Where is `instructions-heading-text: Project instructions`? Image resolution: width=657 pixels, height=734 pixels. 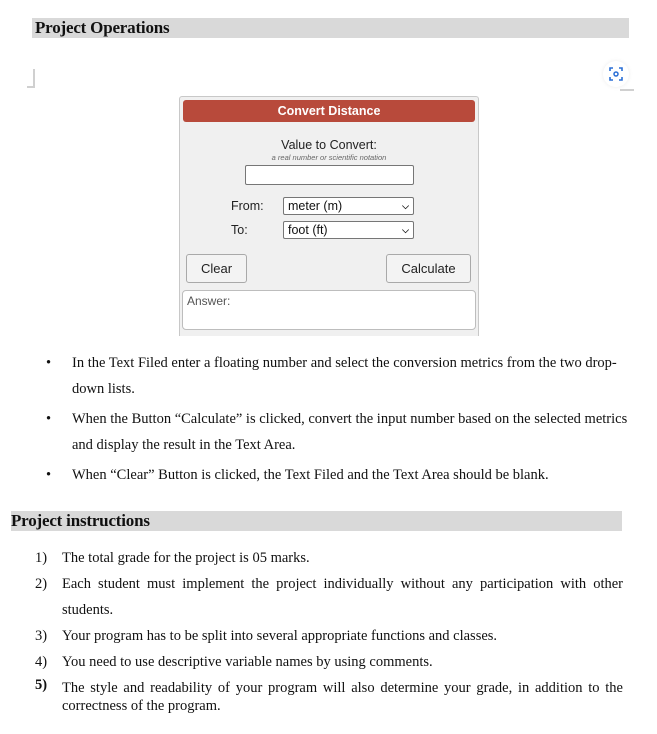
instructions-heading-text: Project instructions is located at coordinates (80, 520).